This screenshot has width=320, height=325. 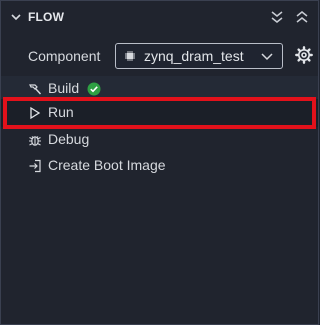 What do you see at coordinates (35, 166) in the screenshot?
I see `sign-in-icon` at bounding box center [35, 166].